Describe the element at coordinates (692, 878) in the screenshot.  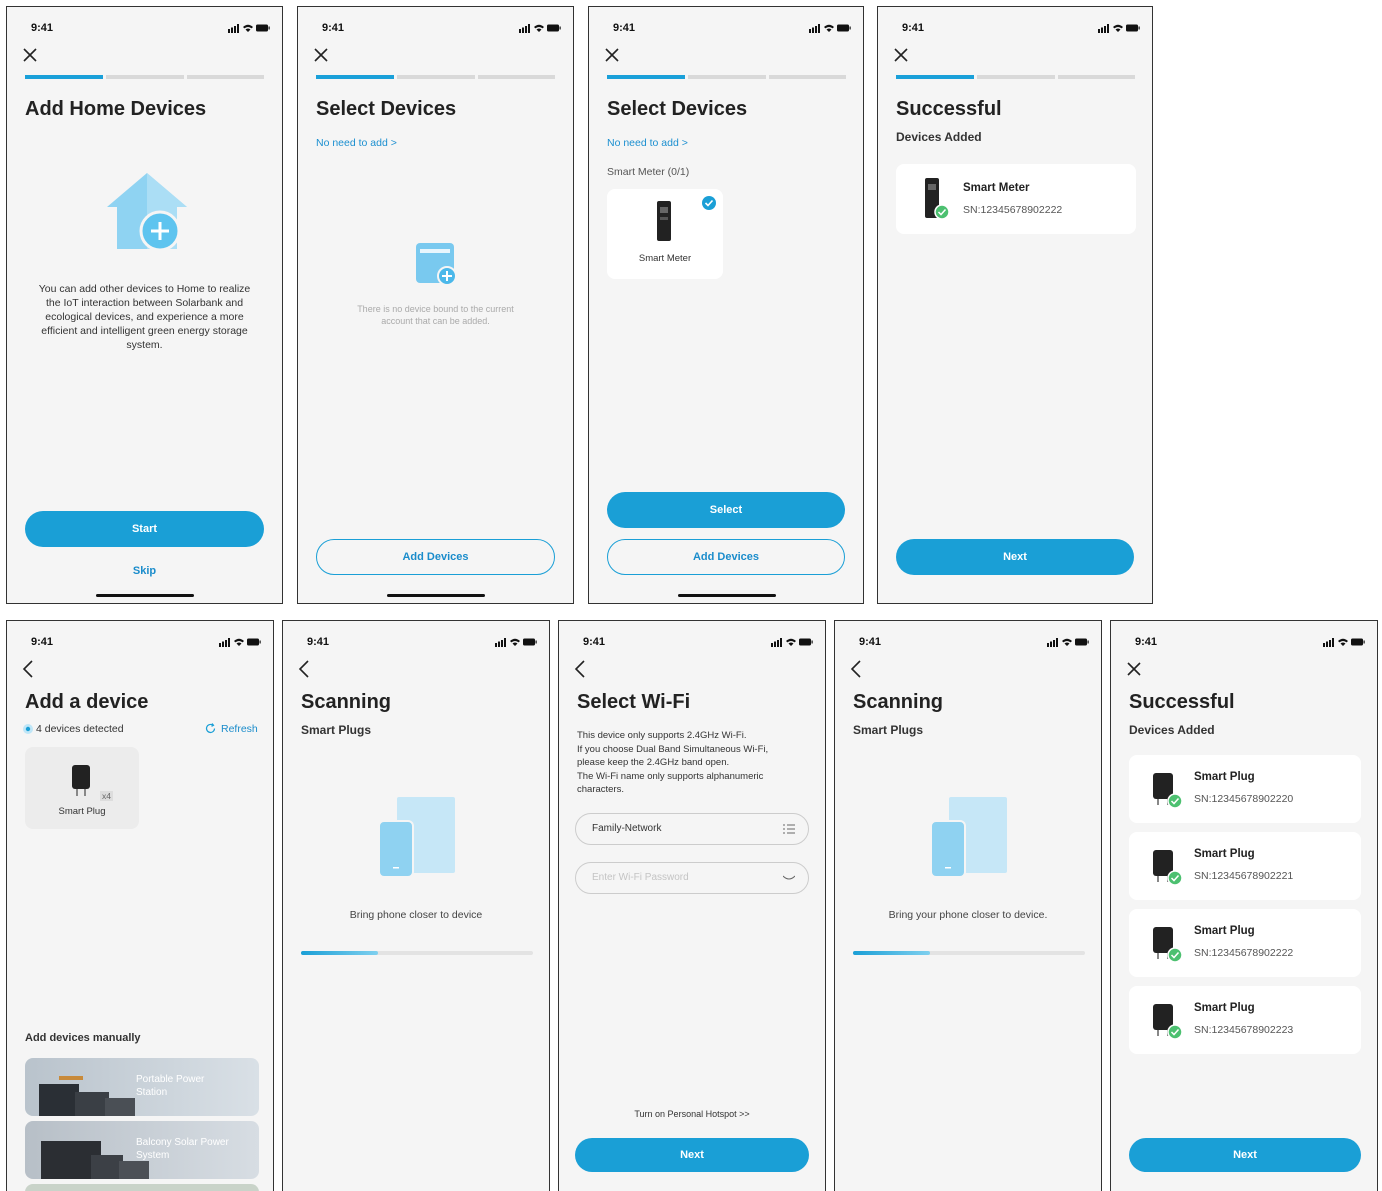
I see `wifi-password-field: Enter Wi-Fi Password` at that location.